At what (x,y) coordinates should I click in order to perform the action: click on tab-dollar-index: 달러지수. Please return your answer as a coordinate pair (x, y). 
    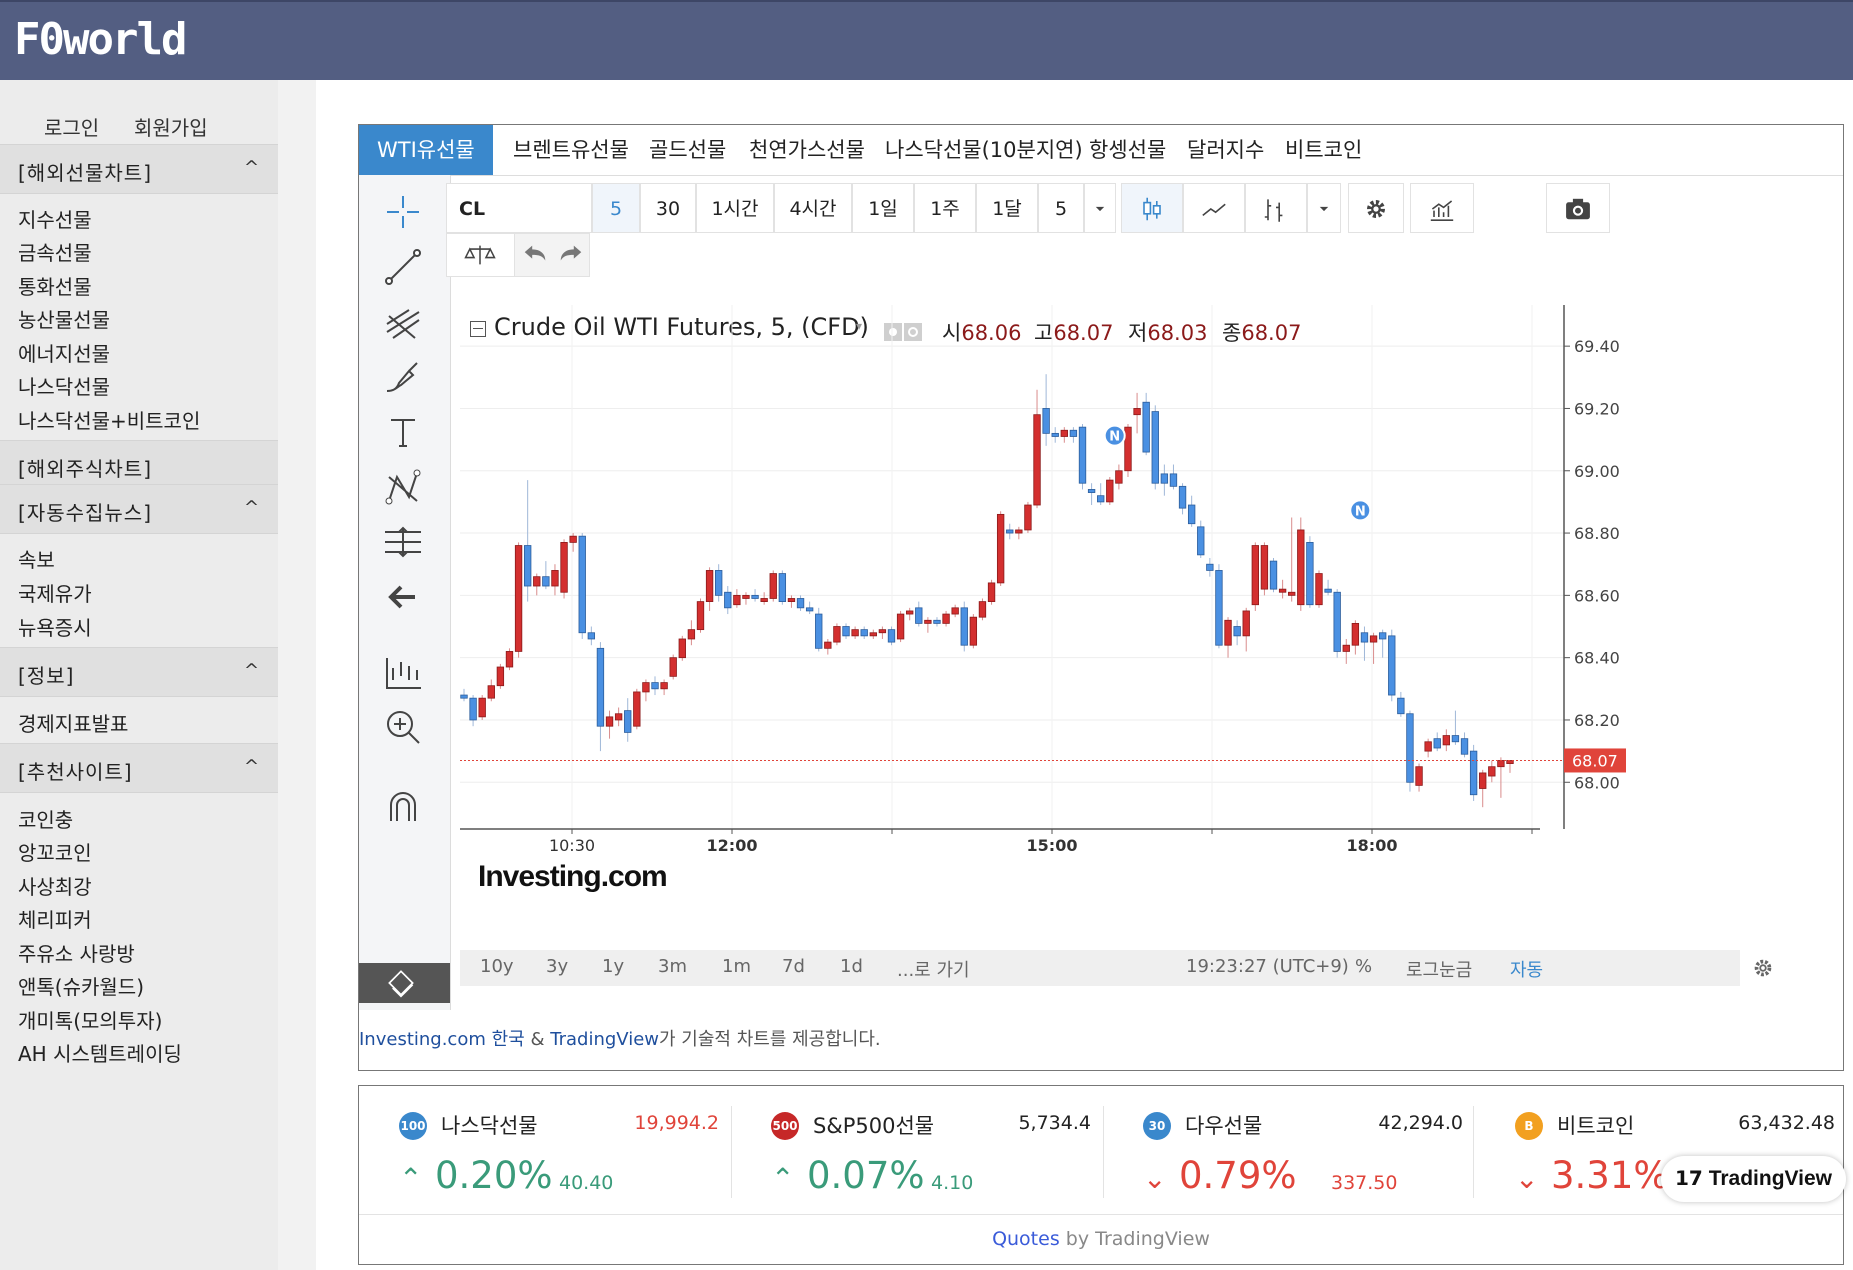
    Looking at the image, I should click on (1225, 150).